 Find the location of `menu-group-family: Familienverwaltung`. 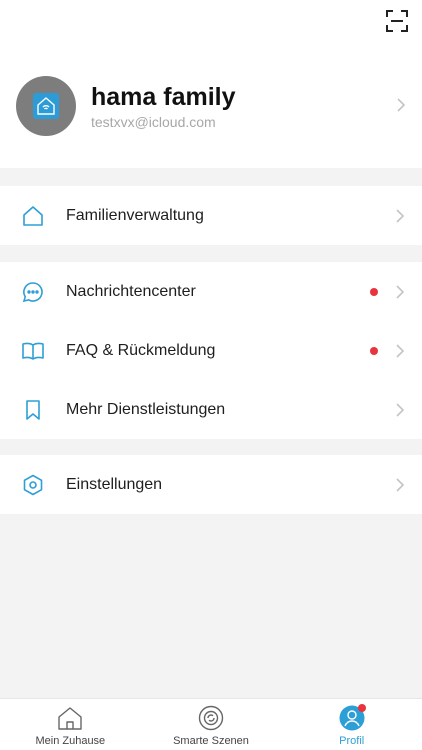

menu-group-family: Familienverwaltung is located at coordinates (211, 215).